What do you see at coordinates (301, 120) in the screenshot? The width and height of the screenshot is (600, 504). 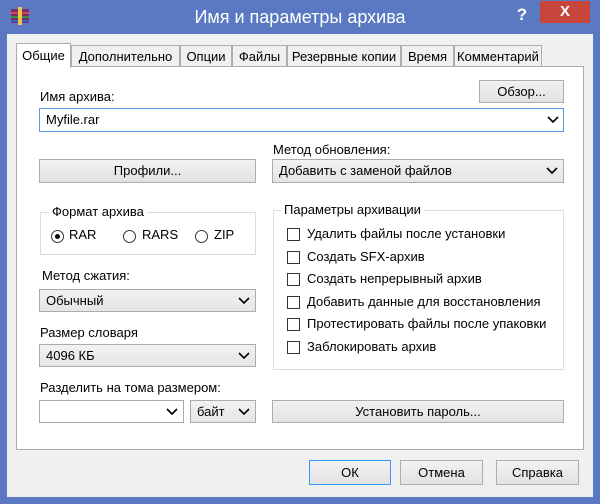 I see `archive-name-combo: Myfile.rar` at bounding box center [301, 120].